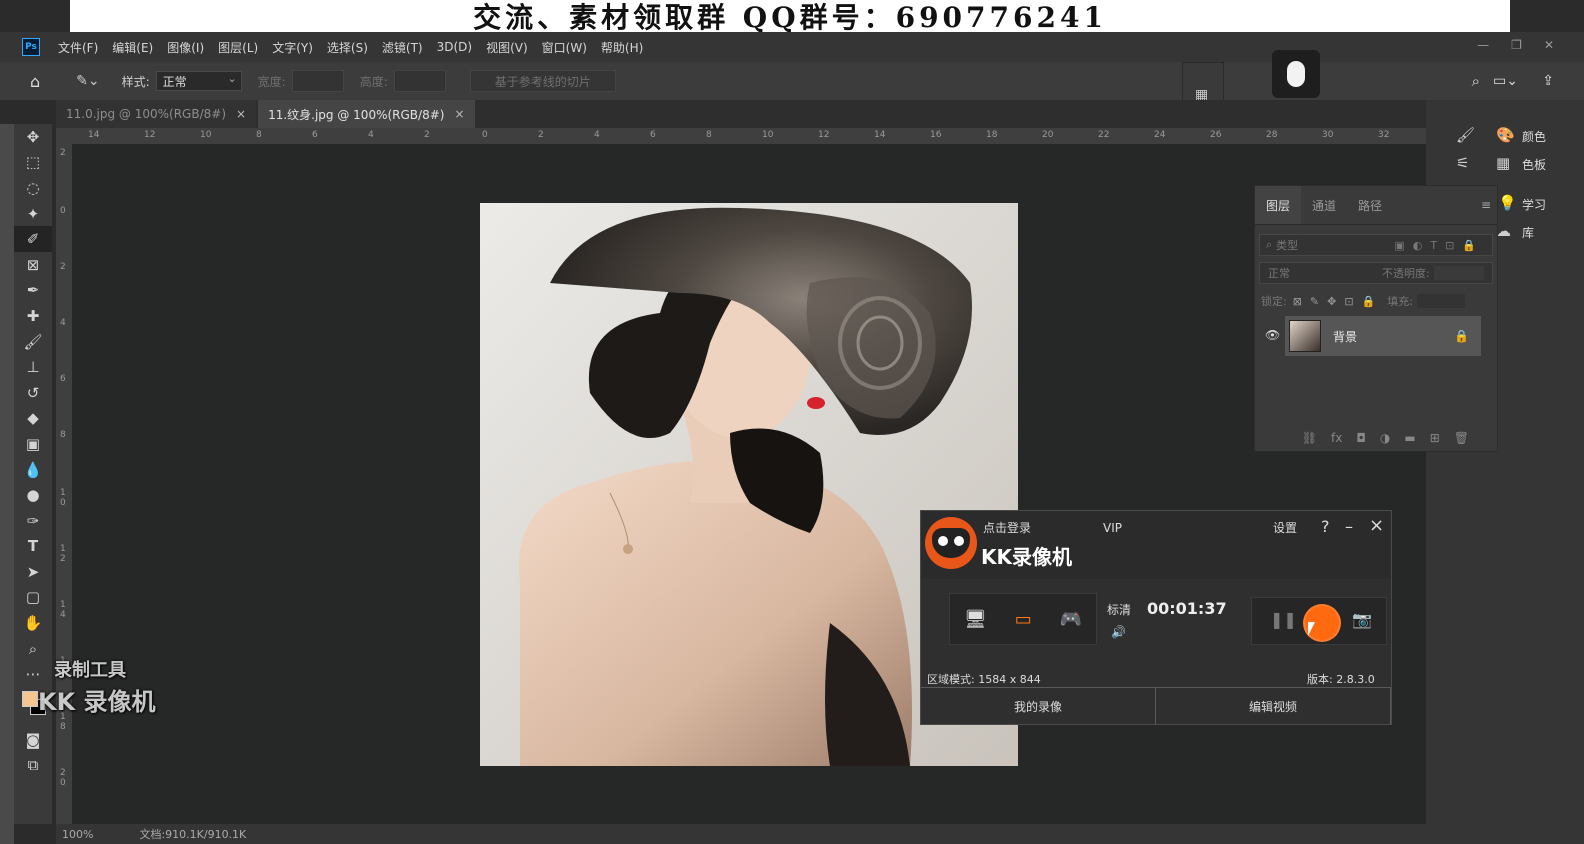 The image size is (1584, 844). I want to click on filter-icons: ▣◐T⊡🔒, so click(1439, 245).